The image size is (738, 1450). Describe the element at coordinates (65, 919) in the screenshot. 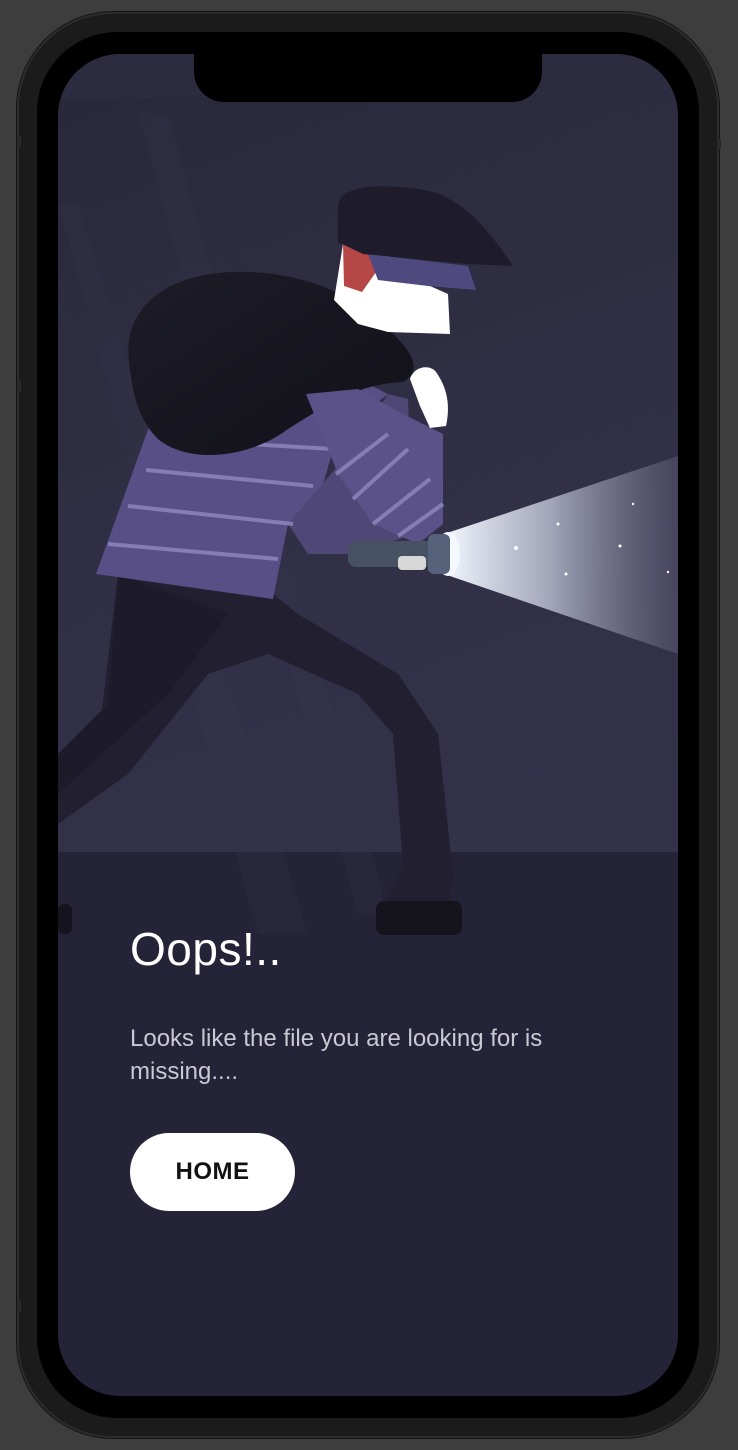

I see `back-shoe` at that location.